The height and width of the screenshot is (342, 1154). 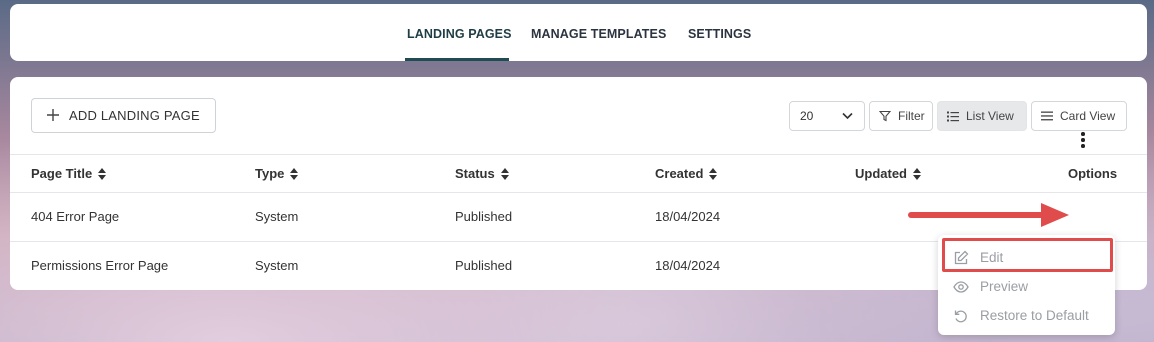 I want to click on cell-page-title: Permissions Error Page, so click(x=100, y=265).